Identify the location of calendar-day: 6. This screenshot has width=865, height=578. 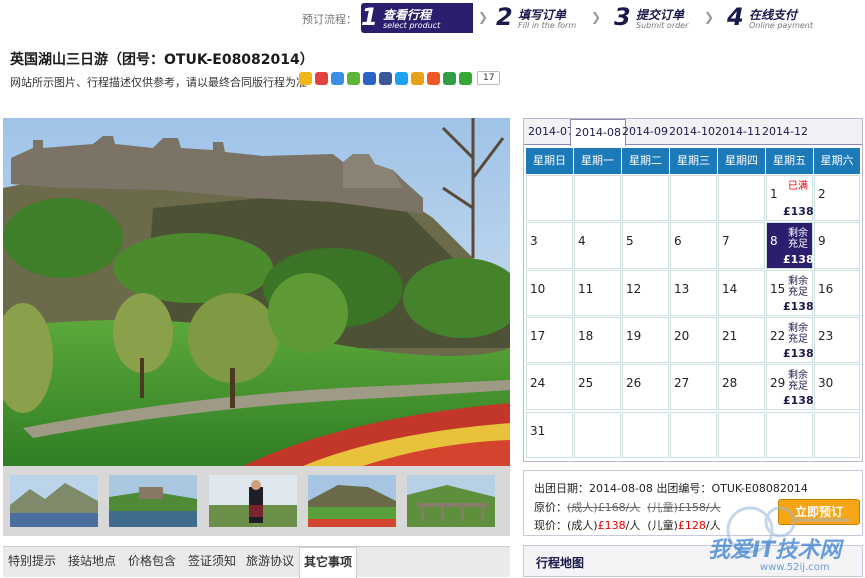
(693, 245).